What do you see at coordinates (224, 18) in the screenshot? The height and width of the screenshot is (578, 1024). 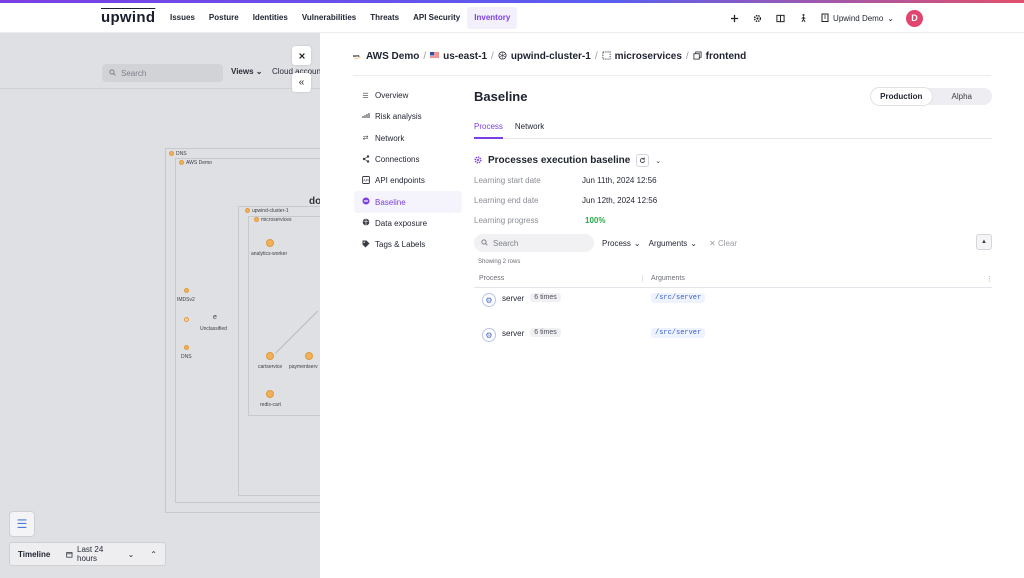 I see `nav-item-posture: Posture` at bounding box center [224, 18].